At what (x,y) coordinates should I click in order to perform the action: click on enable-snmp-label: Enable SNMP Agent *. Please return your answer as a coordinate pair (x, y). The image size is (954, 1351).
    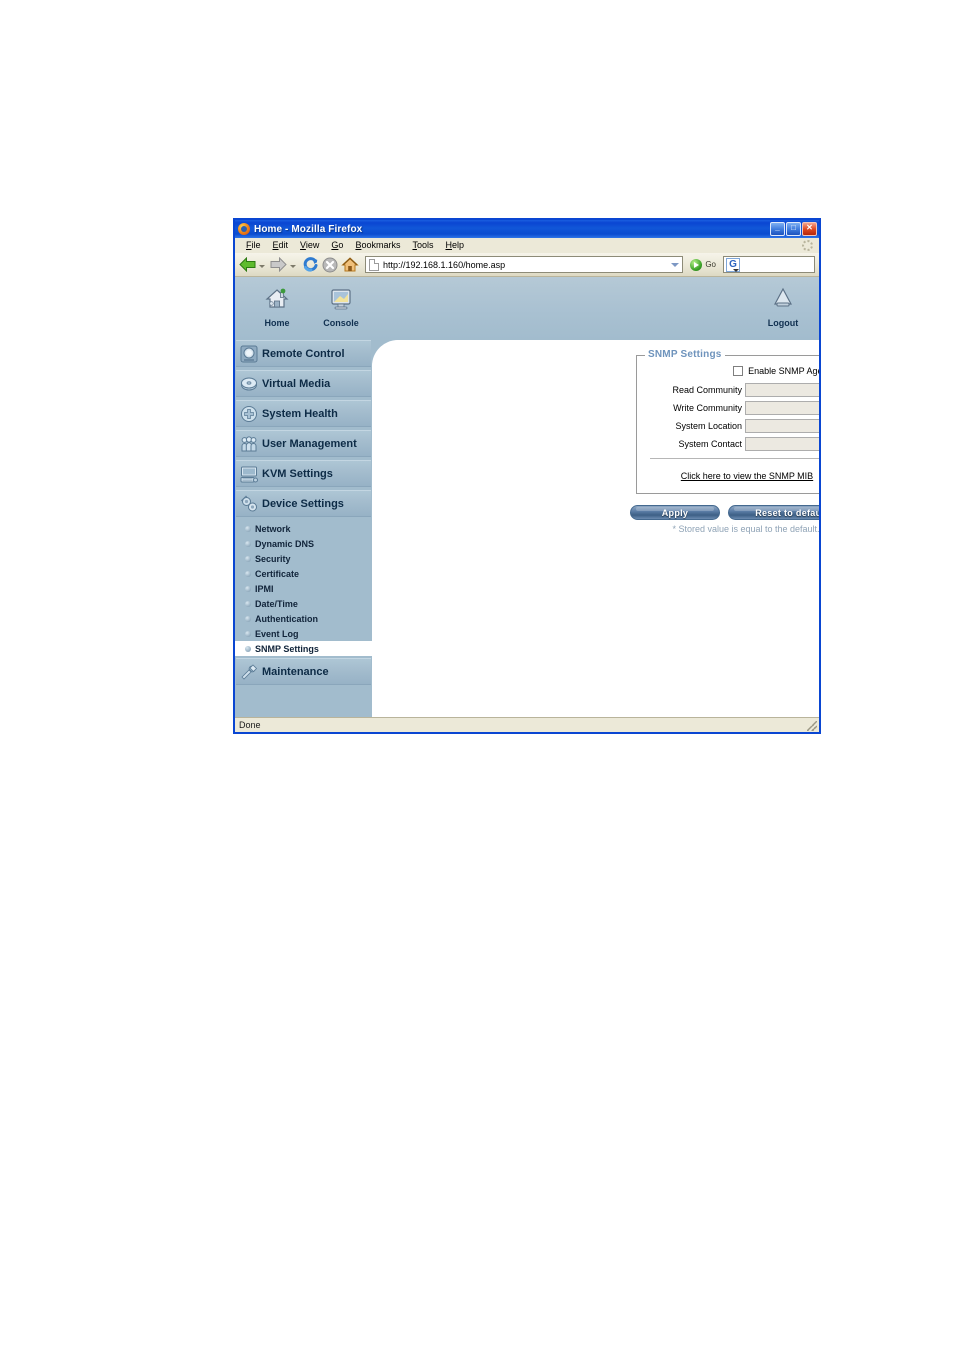
    Looking at the image, I should click on (783, 371).